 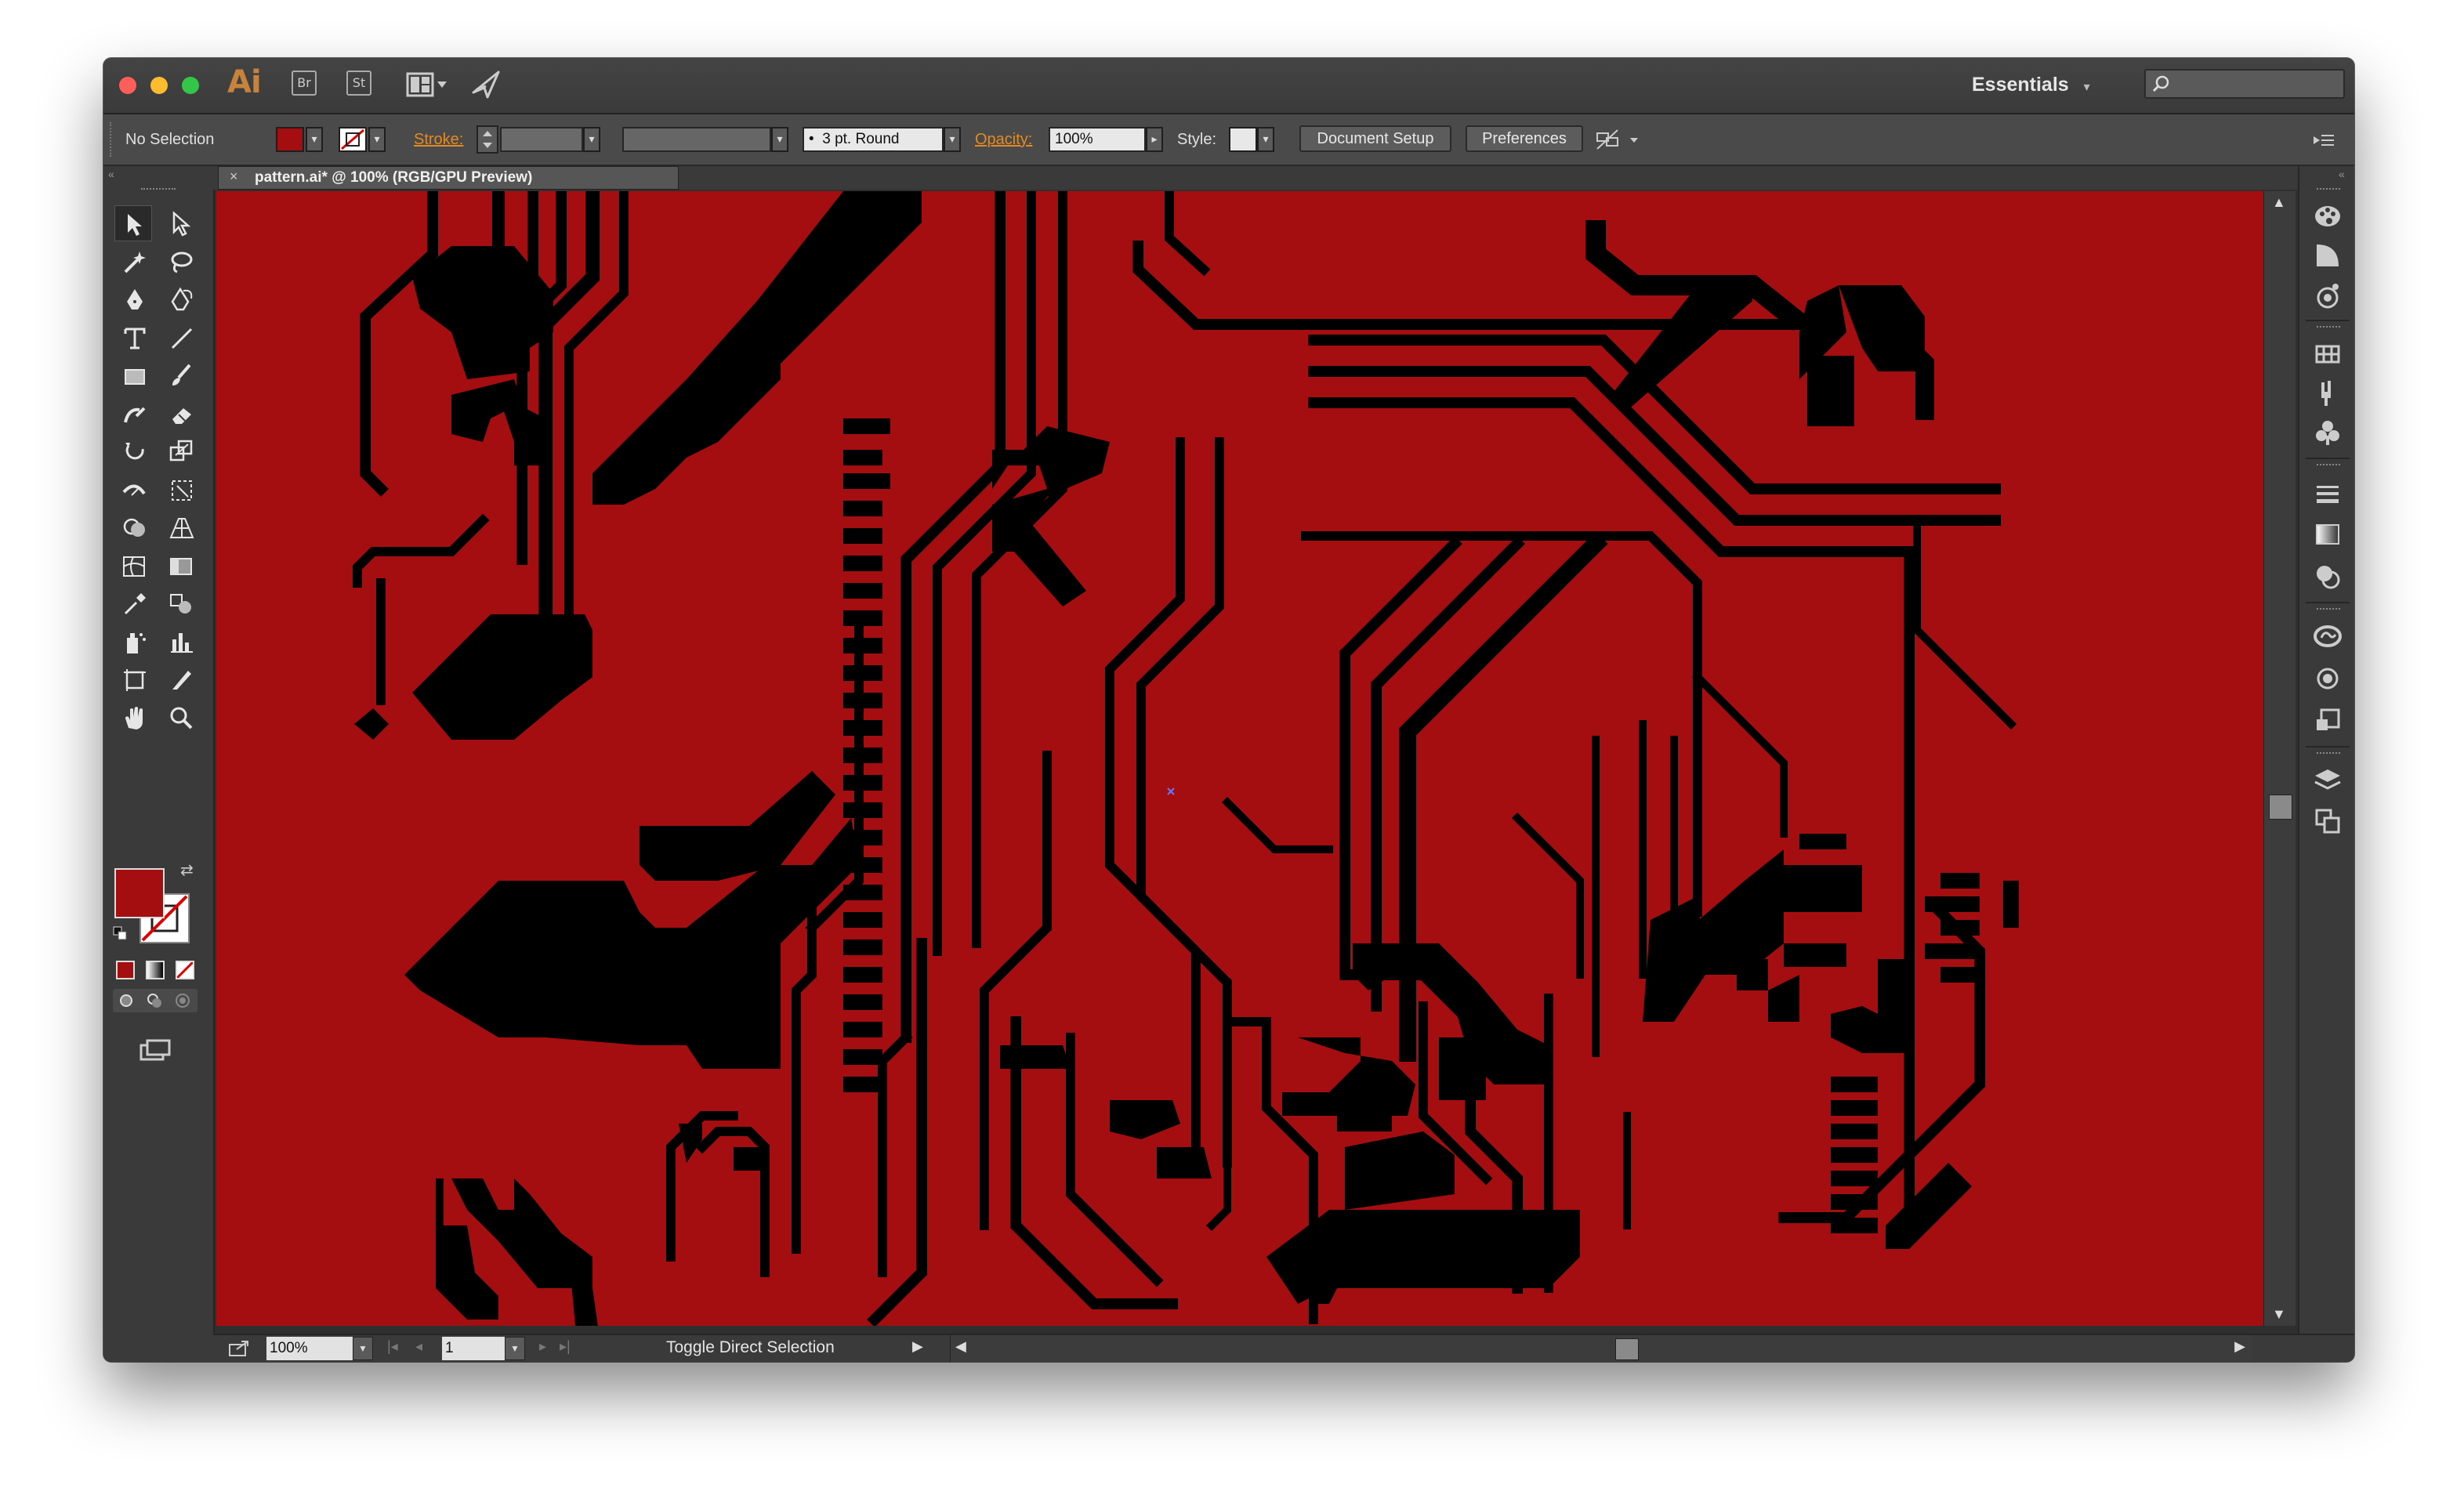 What do you see at coordinates (1619, 140) in the screenshot?
I see `align-options-icon` at bounding box center [1619, 140].